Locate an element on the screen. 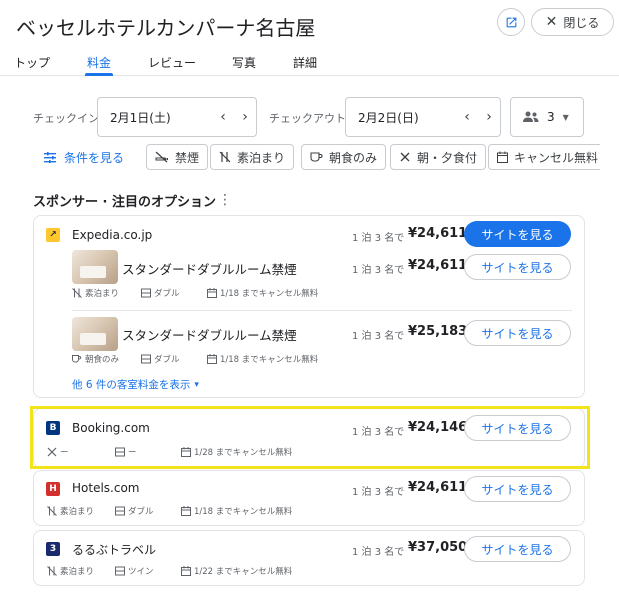 Image resolution: width=619 pixels, height=592 pixels. chip-label: 禁煙 is located at coordinates (187, 157).